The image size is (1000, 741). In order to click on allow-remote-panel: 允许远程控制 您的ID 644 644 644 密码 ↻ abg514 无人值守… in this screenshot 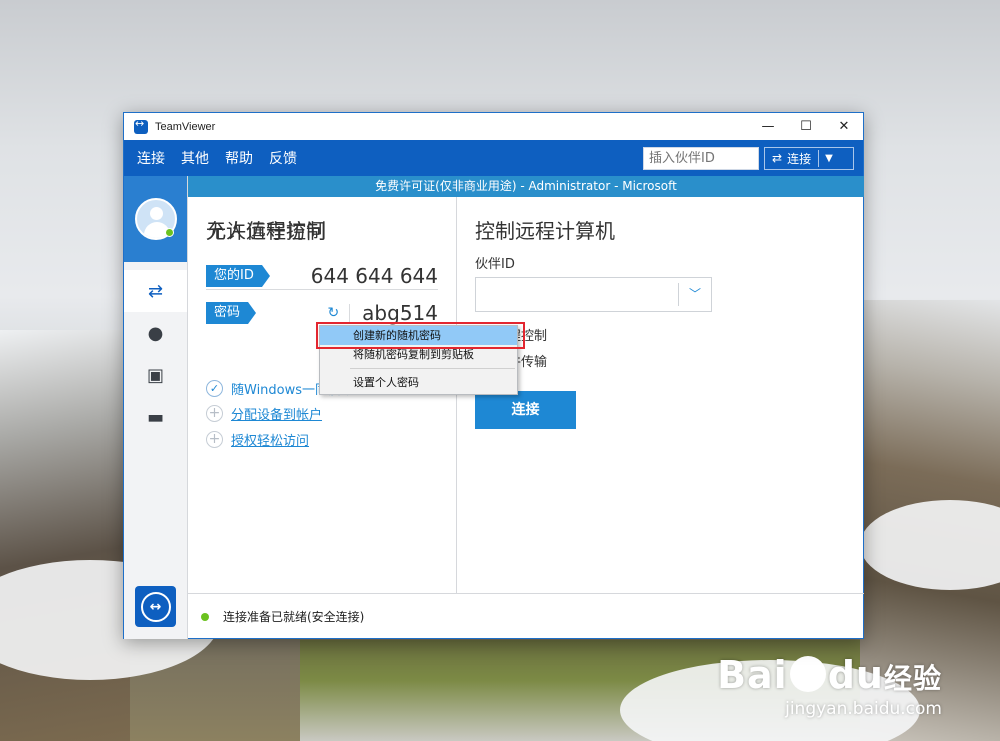, I will do `click(322, 395)`.